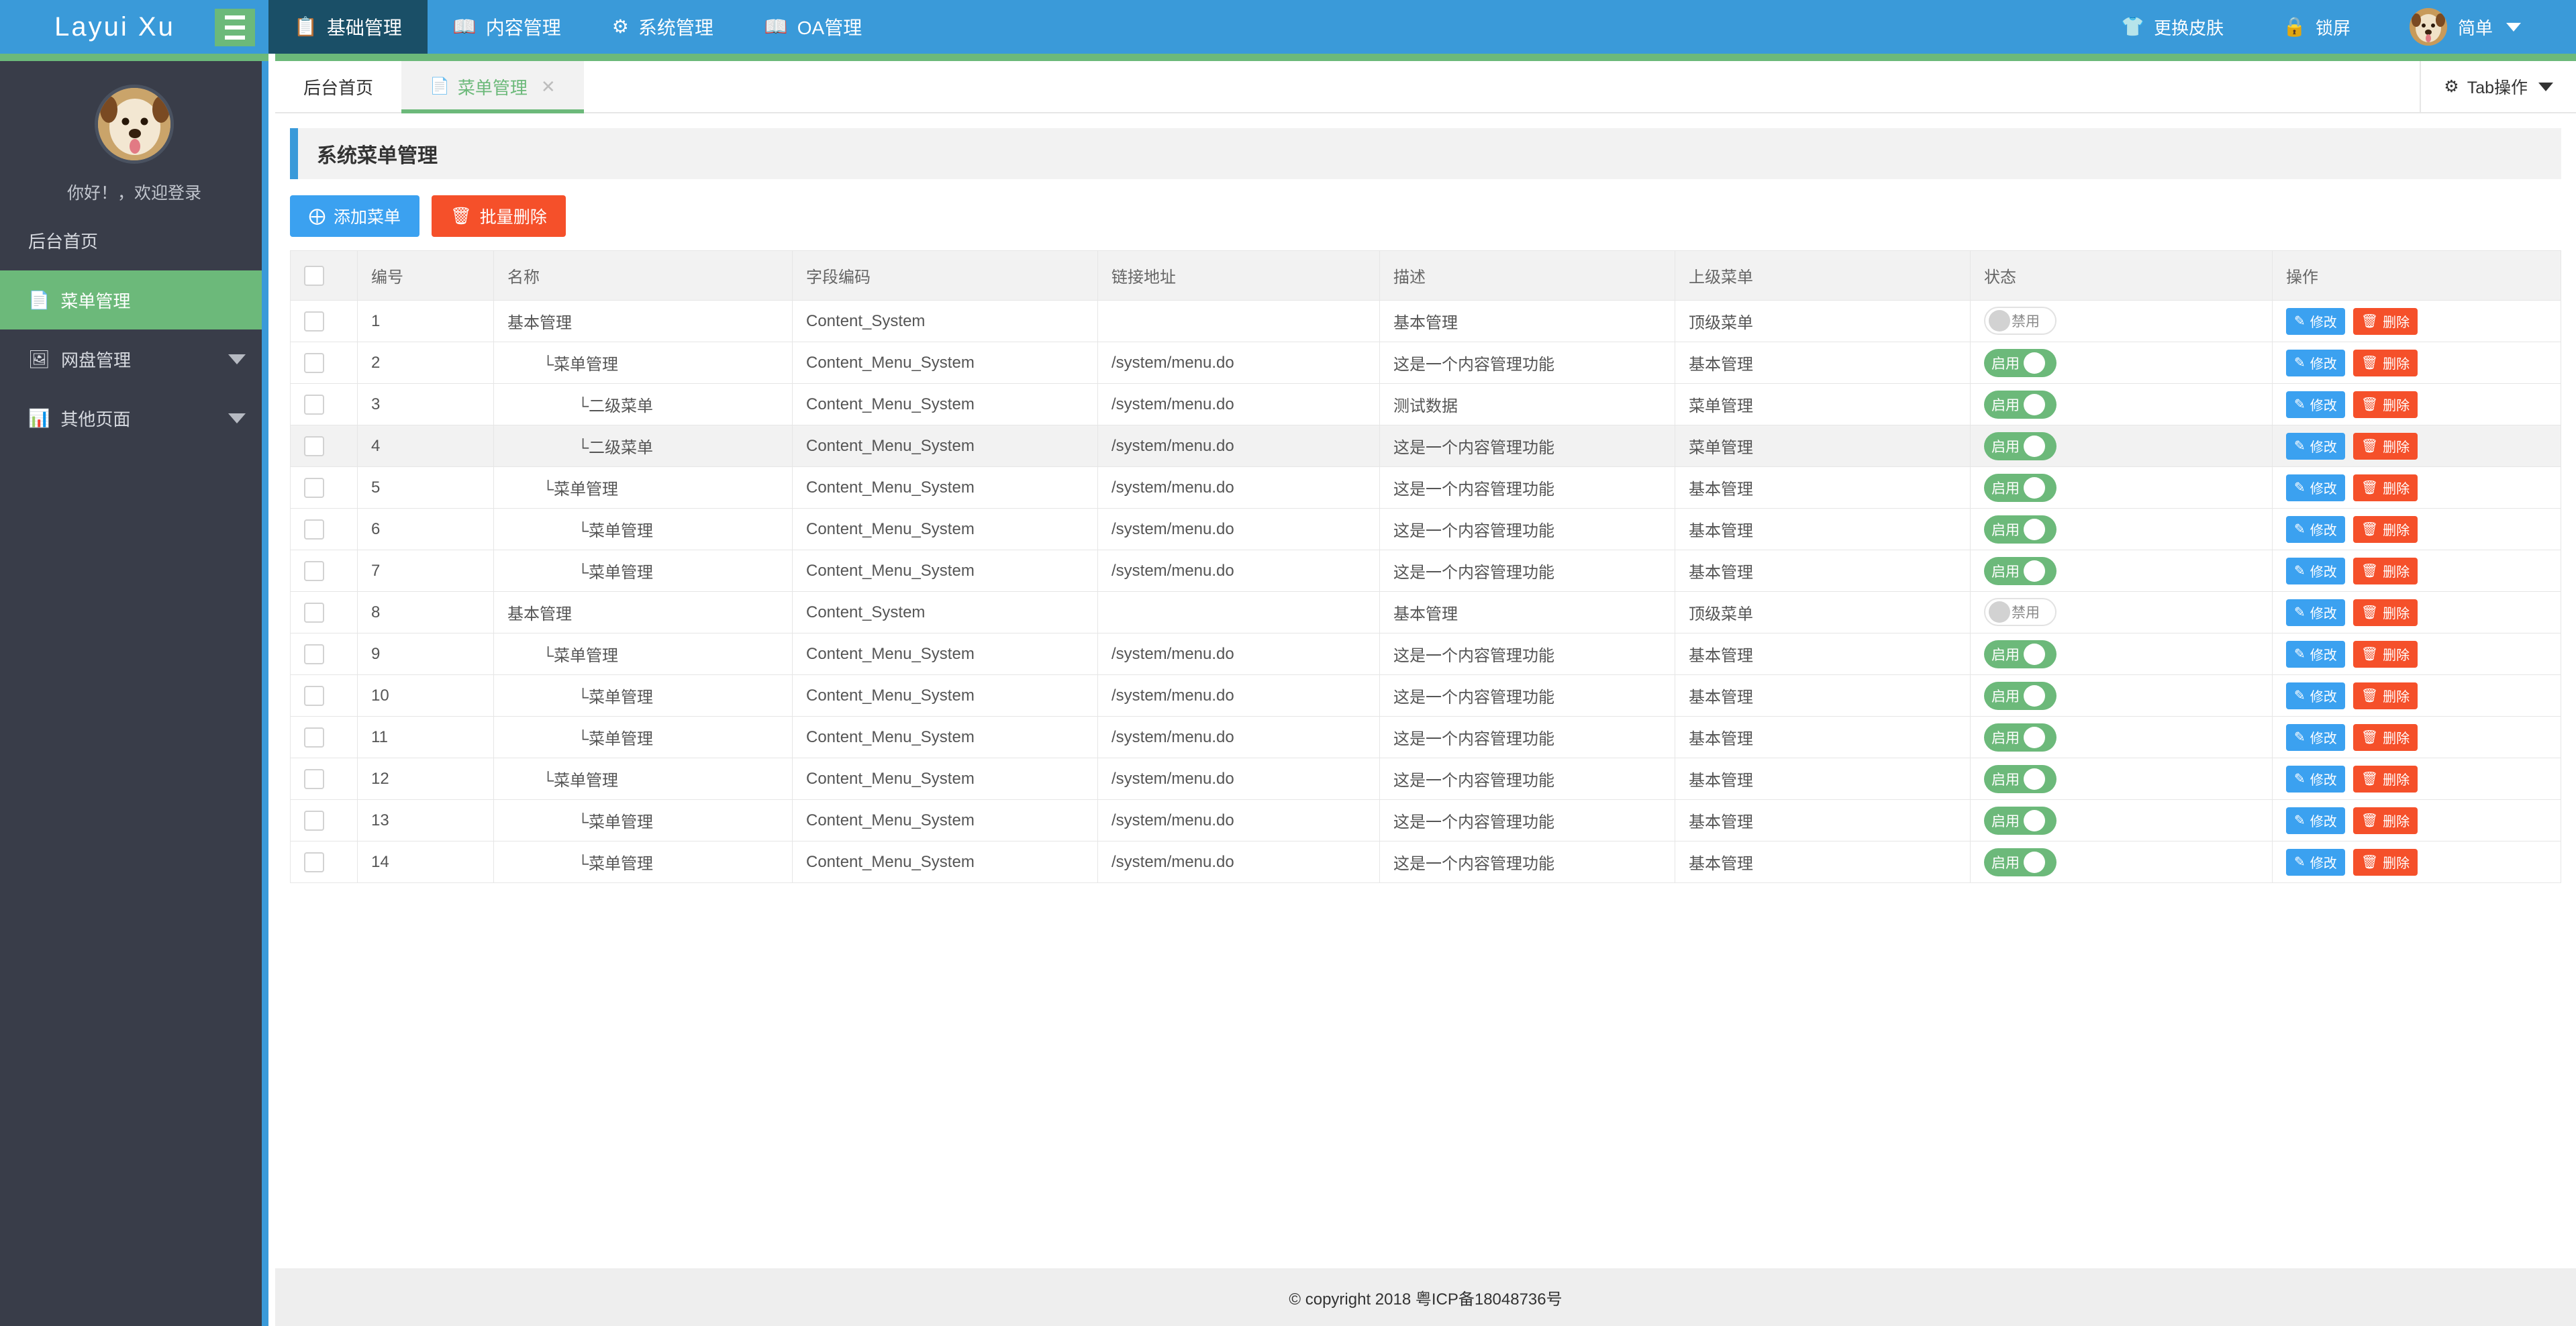 The width and height of the screenshot is (2576, 1326). Describe the element at coordinates (1238, 529) in the screenshot. I see `cell-url: /system/menu.do` at that location.